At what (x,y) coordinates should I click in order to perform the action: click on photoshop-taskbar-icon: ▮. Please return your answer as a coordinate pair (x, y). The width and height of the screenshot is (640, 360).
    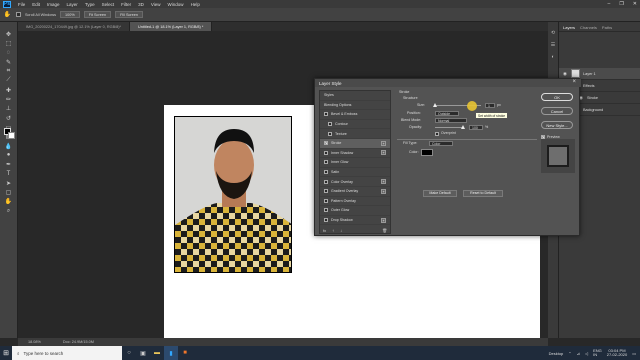
    Looking at the image, I should click on (171, 353).